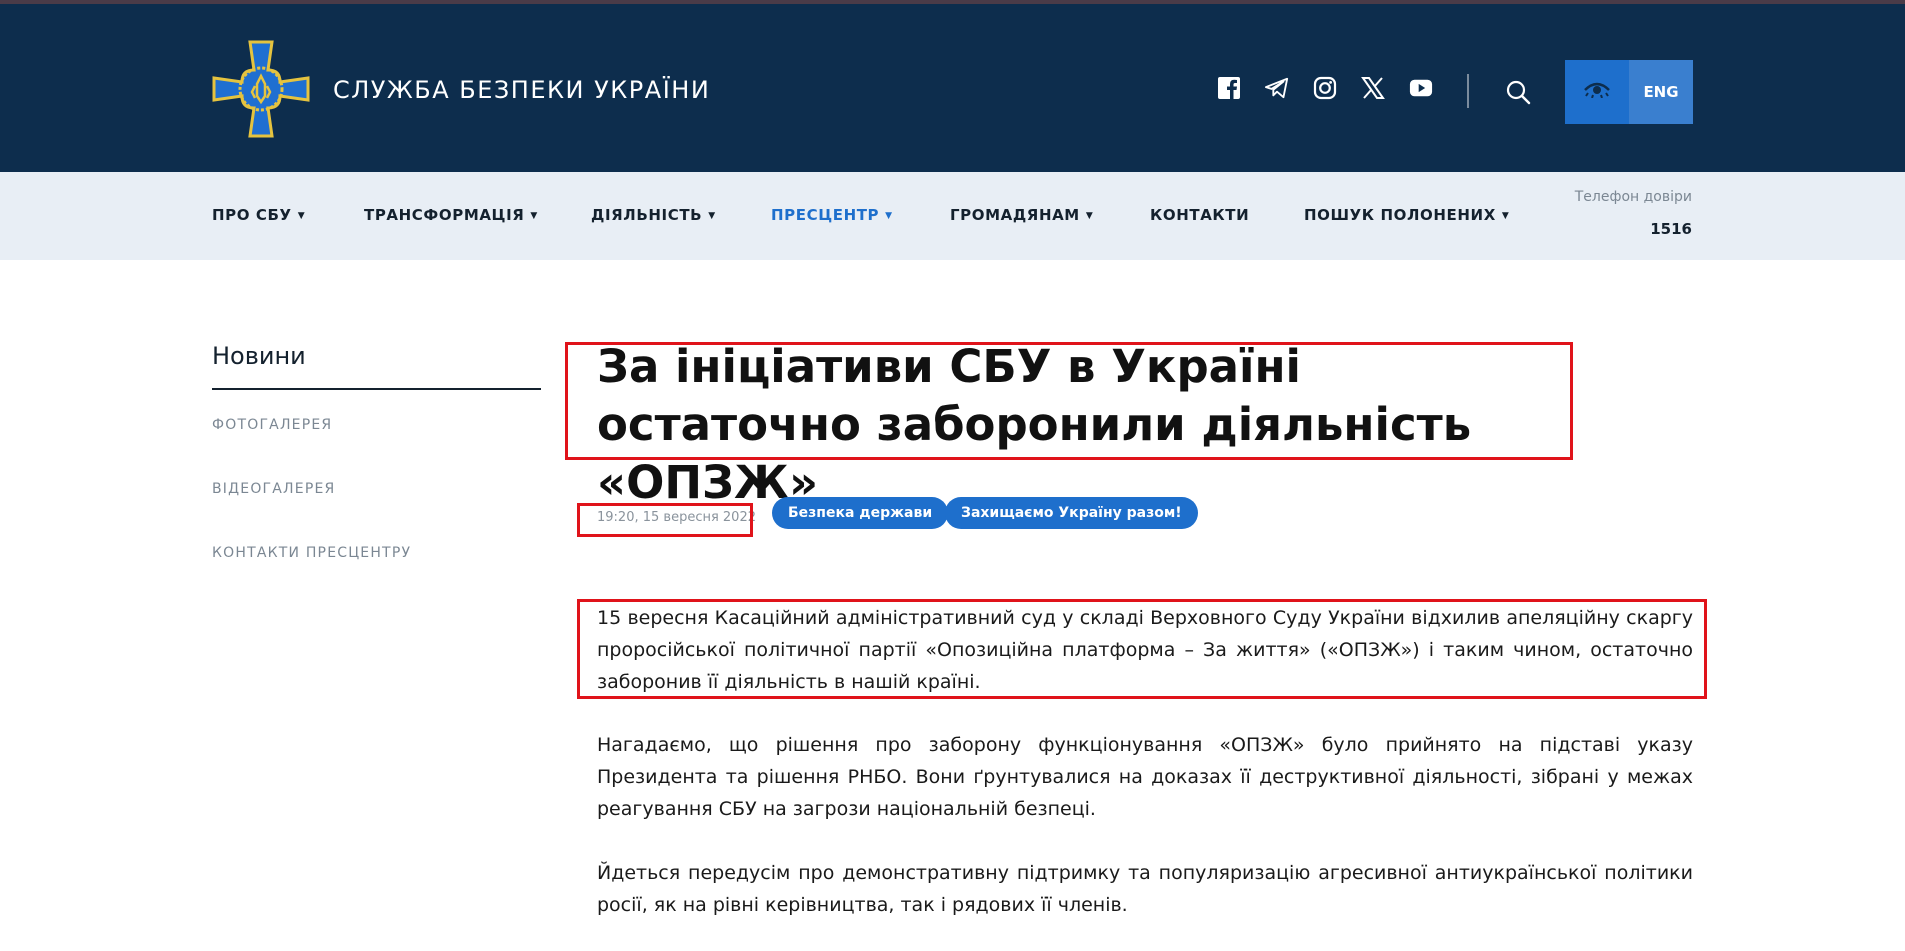 Image resolution: width=1905 pixels, height=951 pixels. What do you see at coordinates (653, 215) in the screenshot?
I see `nav-item-activity: ДІЯЛЬНІСТЬ ▼` at bounding box center [653, 215].